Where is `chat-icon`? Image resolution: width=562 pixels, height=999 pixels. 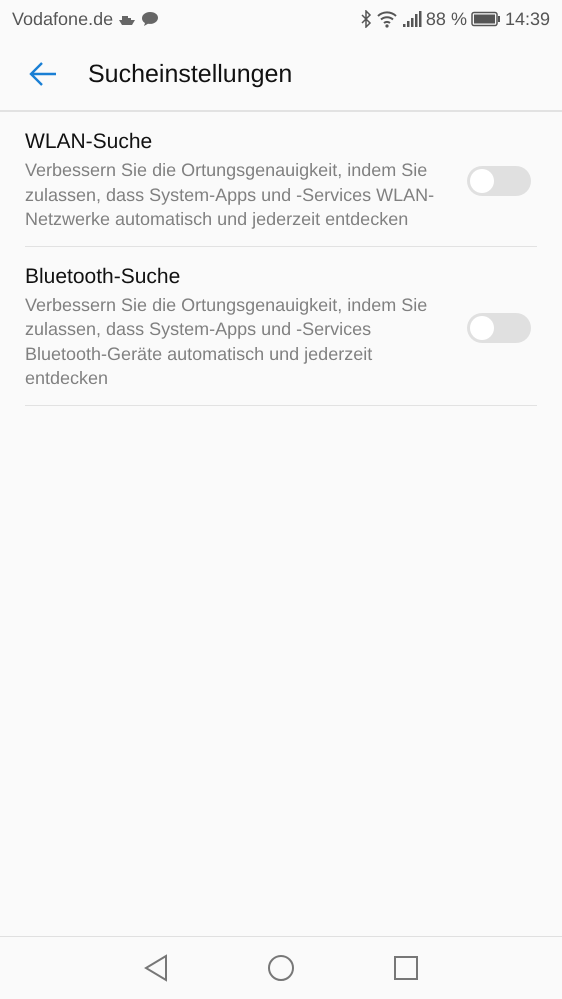 chat-icon is located at coordinates (150, 19).